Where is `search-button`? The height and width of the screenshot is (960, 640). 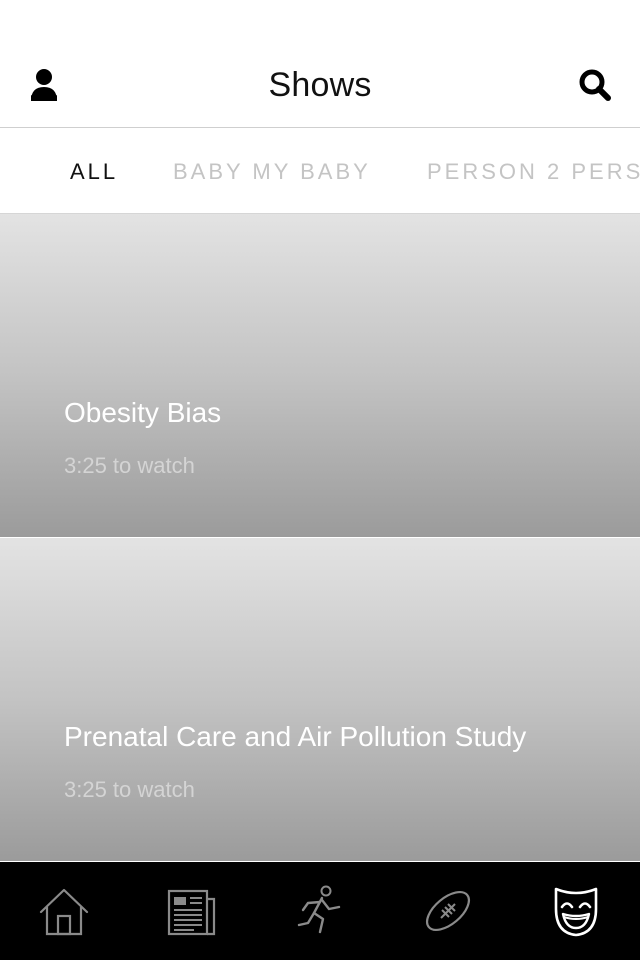
search-button is located at coordinates (595, 86).